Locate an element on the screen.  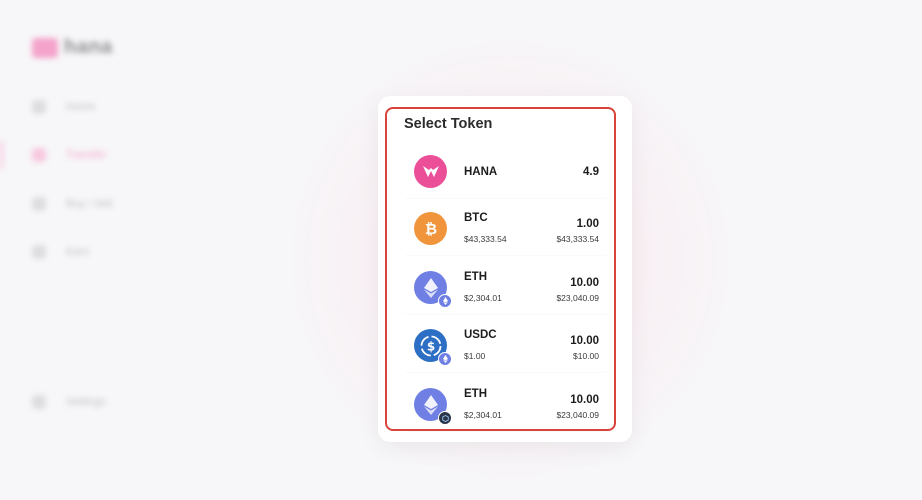
active-nav-marker is located at coordinates (1, 155).